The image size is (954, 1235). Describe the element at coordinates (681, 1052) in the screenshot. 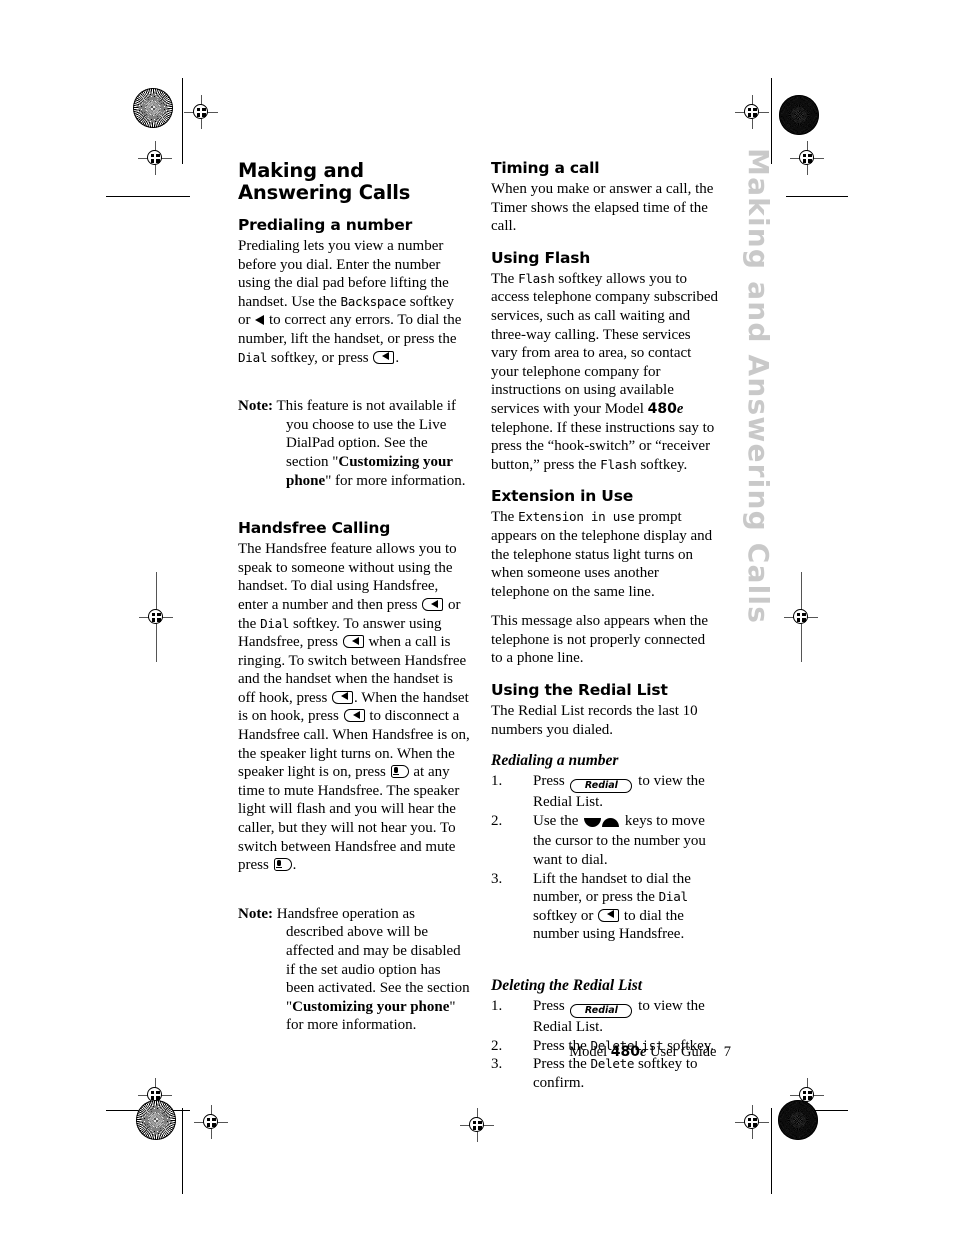

I see `footer-guide-text: User Guide` at that location.